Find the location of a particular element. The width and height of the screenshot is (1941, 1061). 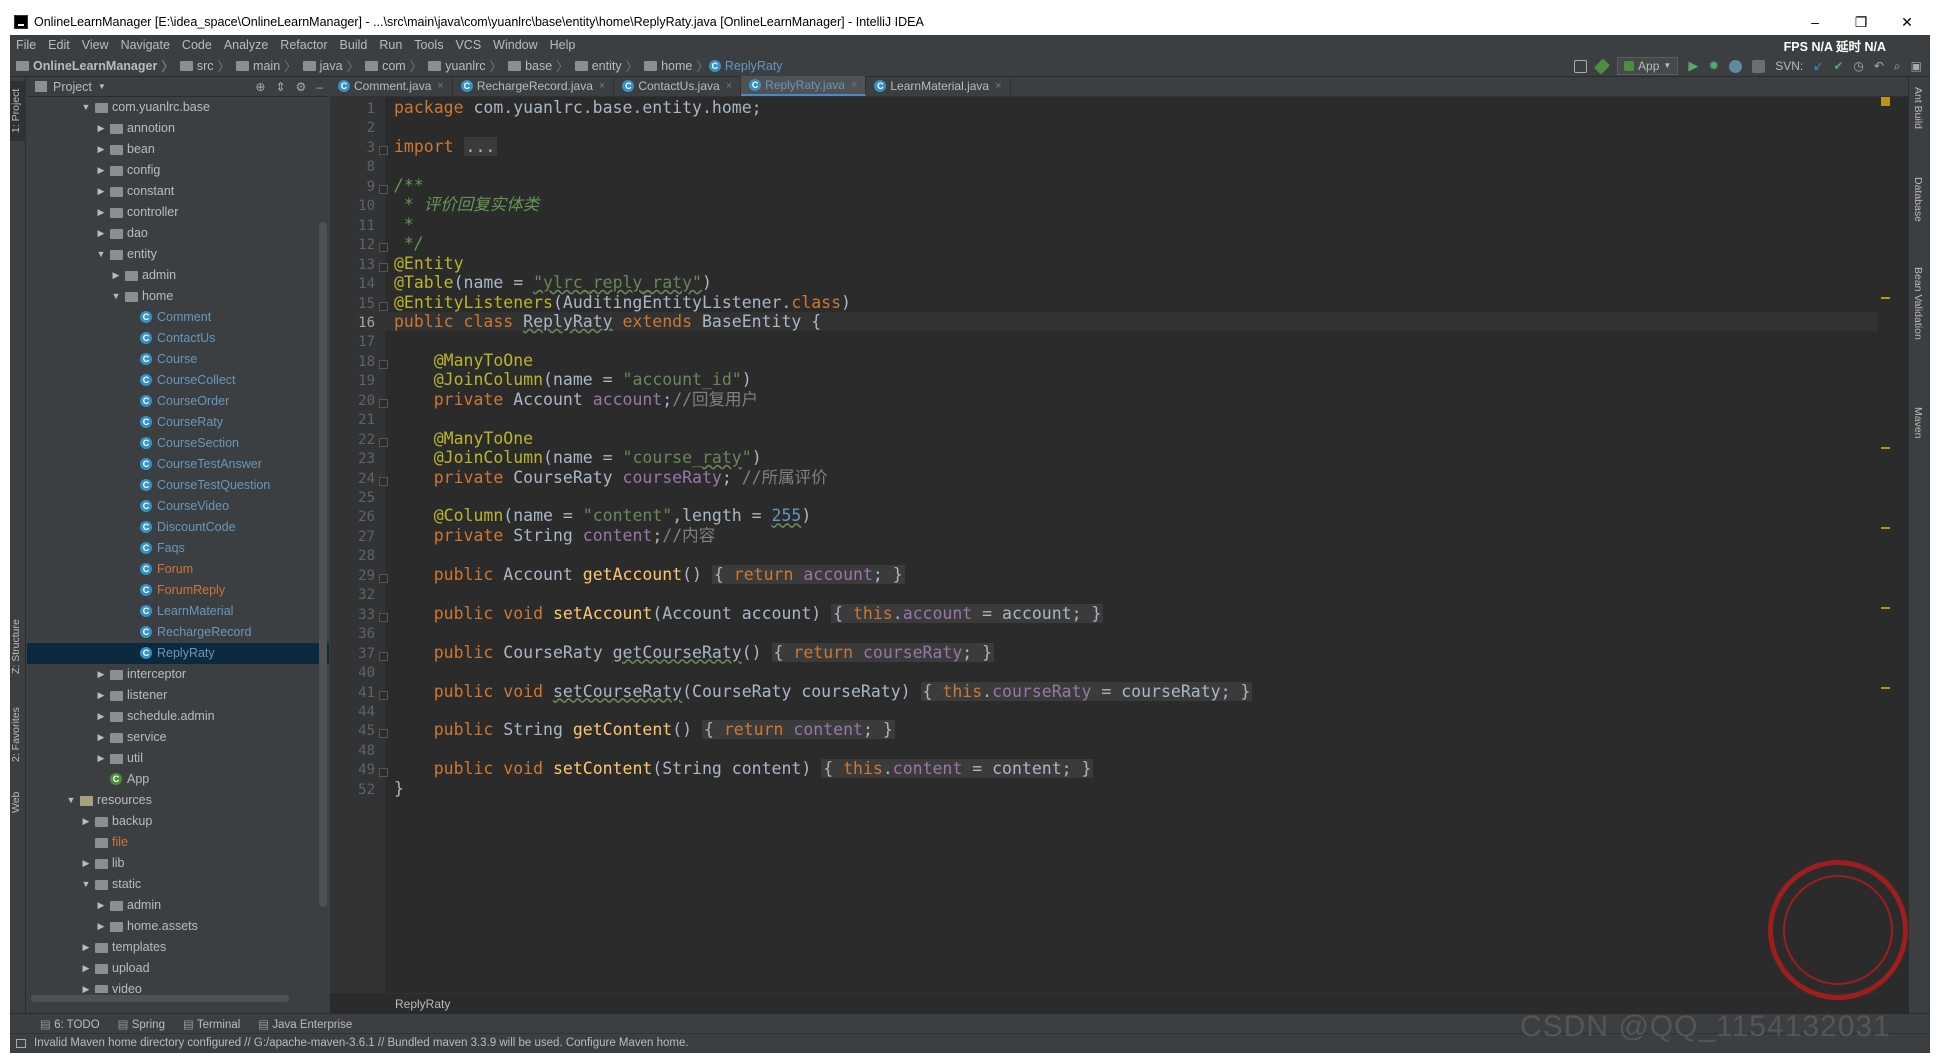

menu-item-edit: Edit is located at coordinates (59, 45).